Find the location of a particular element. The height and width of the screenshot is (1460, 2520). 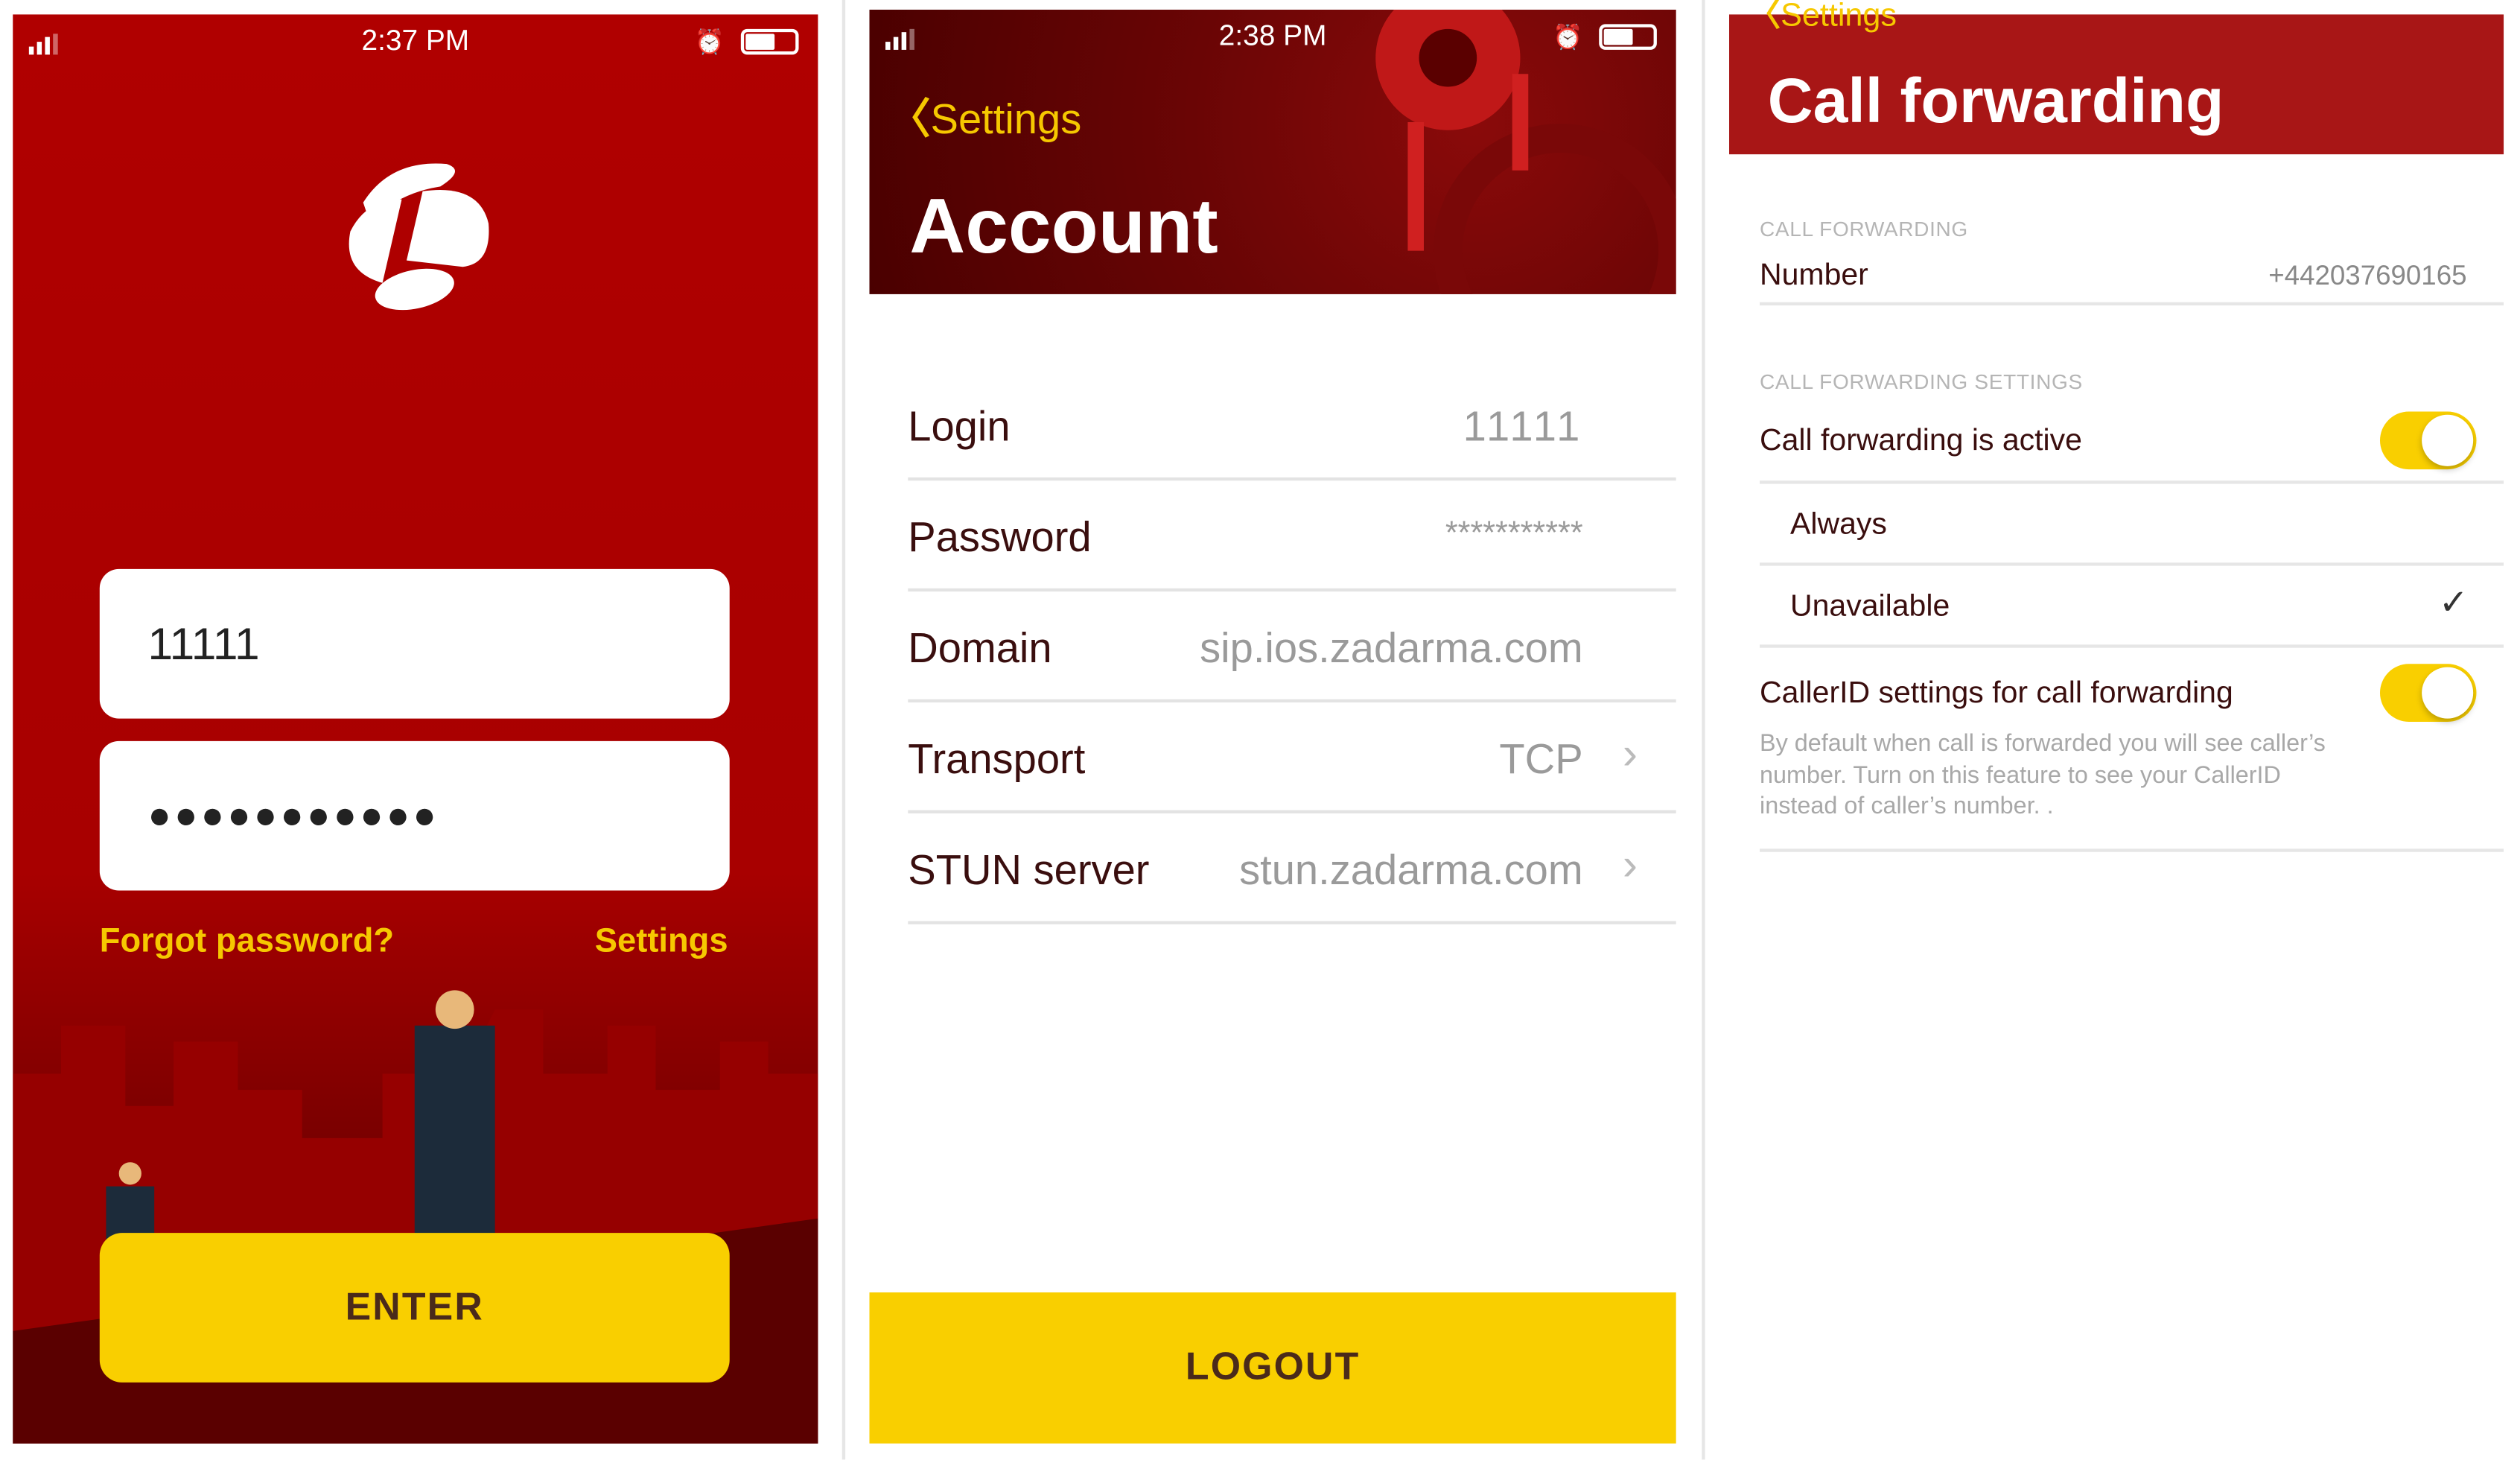

forwarding-active-row: Call forwarding is active is located at coordinates (2132, 442).